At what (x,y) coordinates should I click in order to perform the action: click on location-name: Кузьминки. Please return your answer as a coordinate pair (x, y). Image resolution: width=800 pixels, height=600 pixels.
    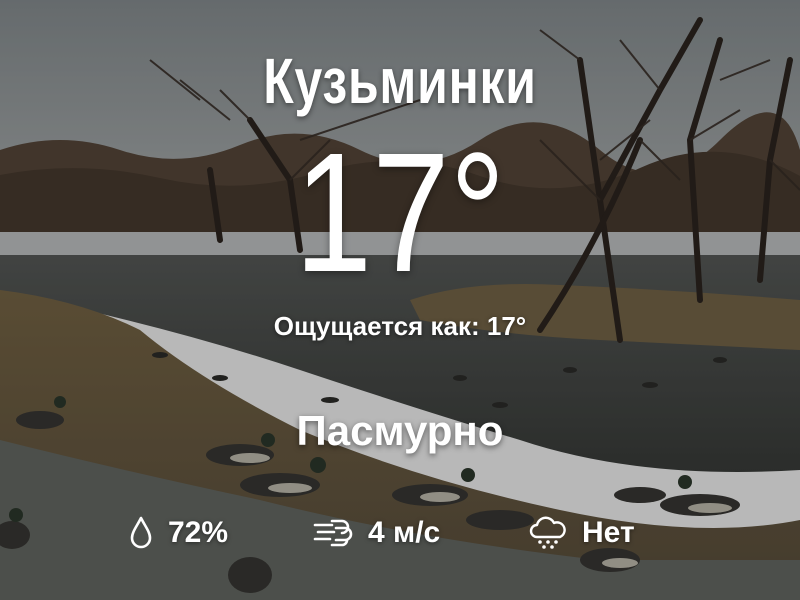
    Looking at the image, I should click on (400, 81).